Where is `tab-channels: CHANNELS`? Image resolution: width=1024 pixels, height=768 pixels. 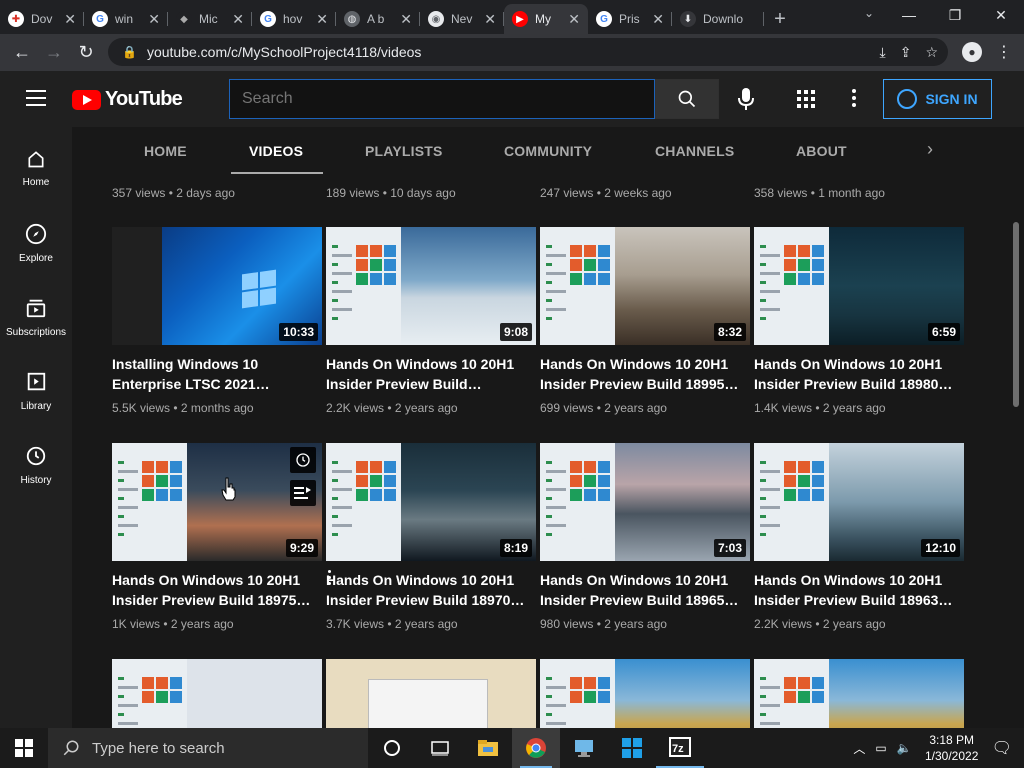 tab-channels: CHANNELS is located at coordinates (694, 150).